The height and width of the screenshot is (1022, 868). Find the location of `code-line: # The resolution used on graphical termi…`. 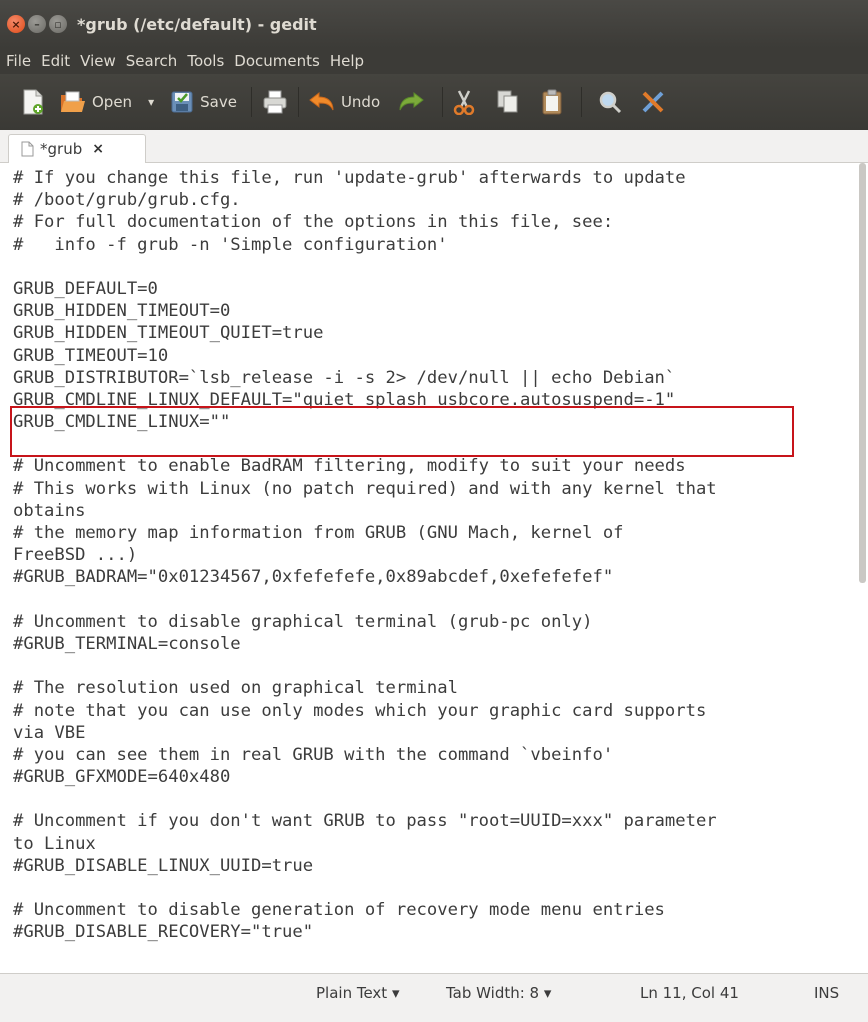

code-line: # The resolution used on graphical termi… is located at coordinates (435, 688).